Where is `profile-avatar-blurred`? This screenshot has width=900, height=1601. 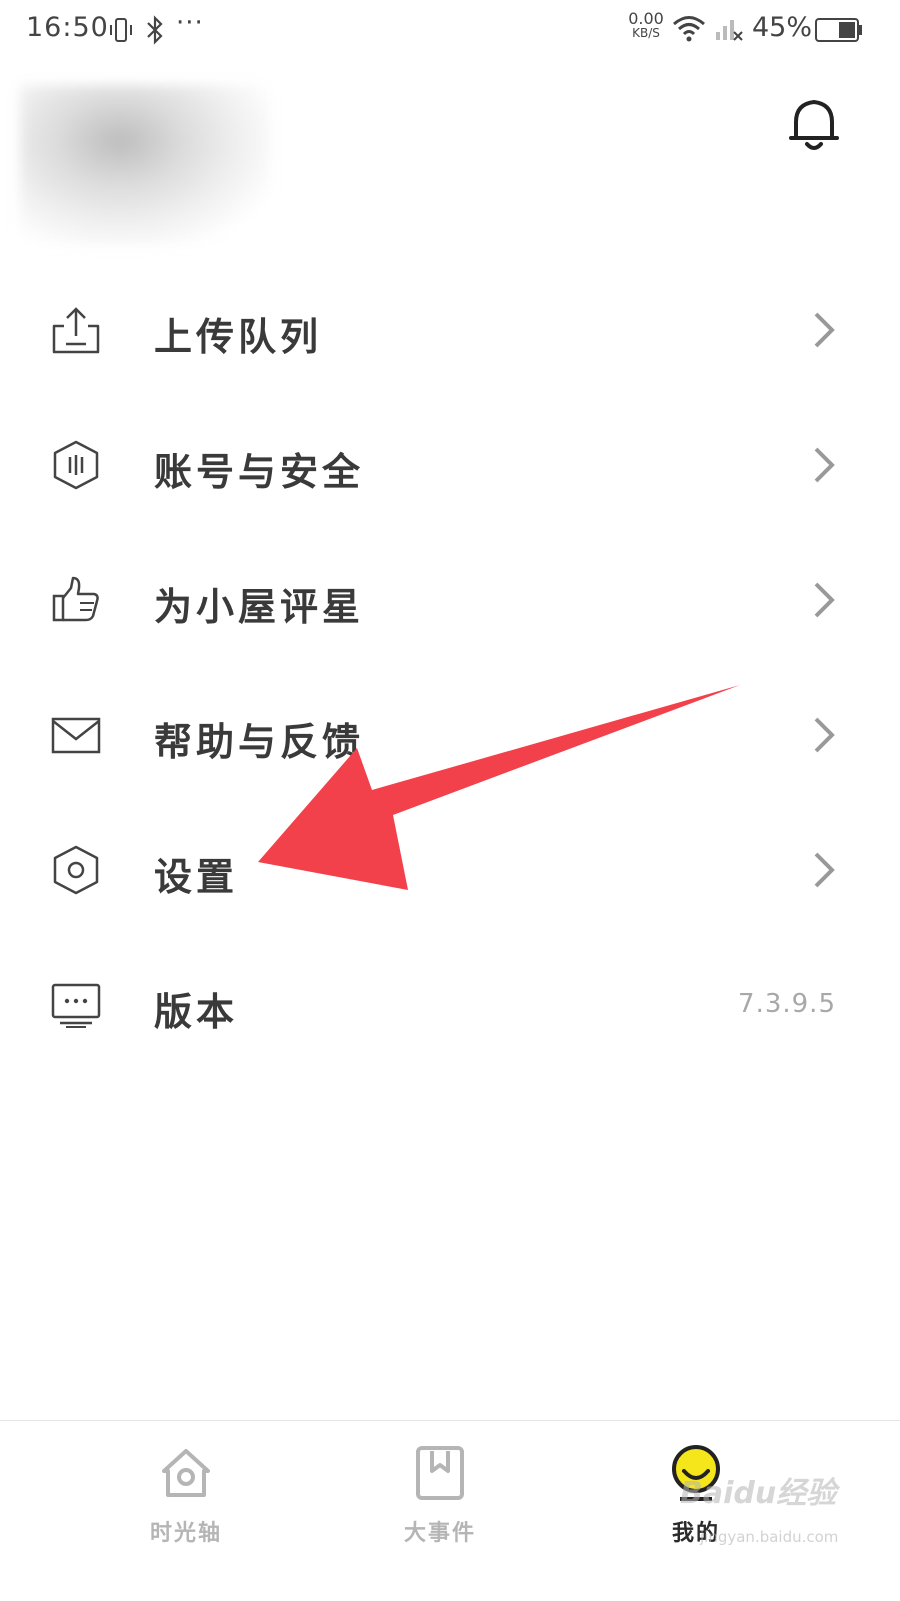
profile-avatar-blurred is located at coordinates (145, 165).